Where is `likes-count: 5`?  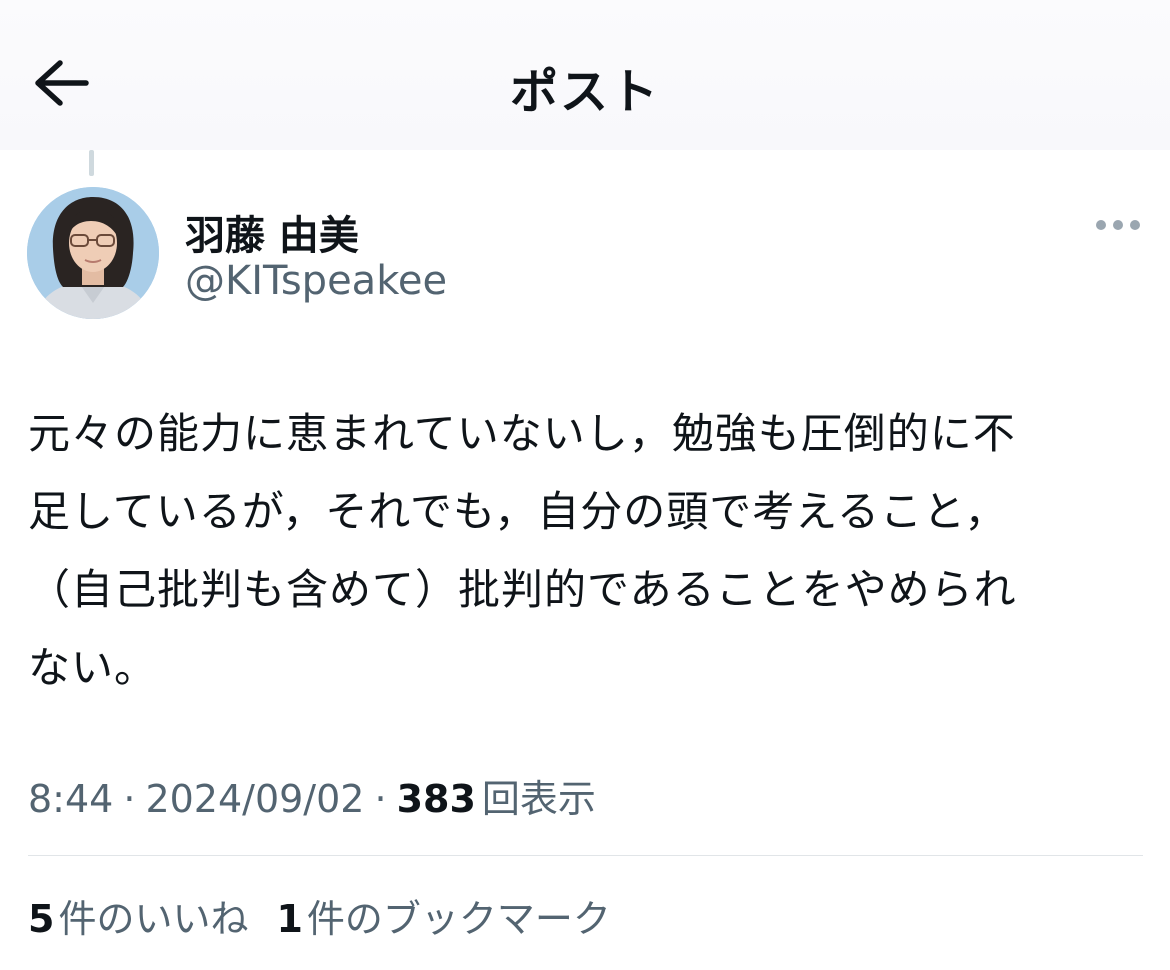 likes-count: 5 is located at coordinates (41, 919).